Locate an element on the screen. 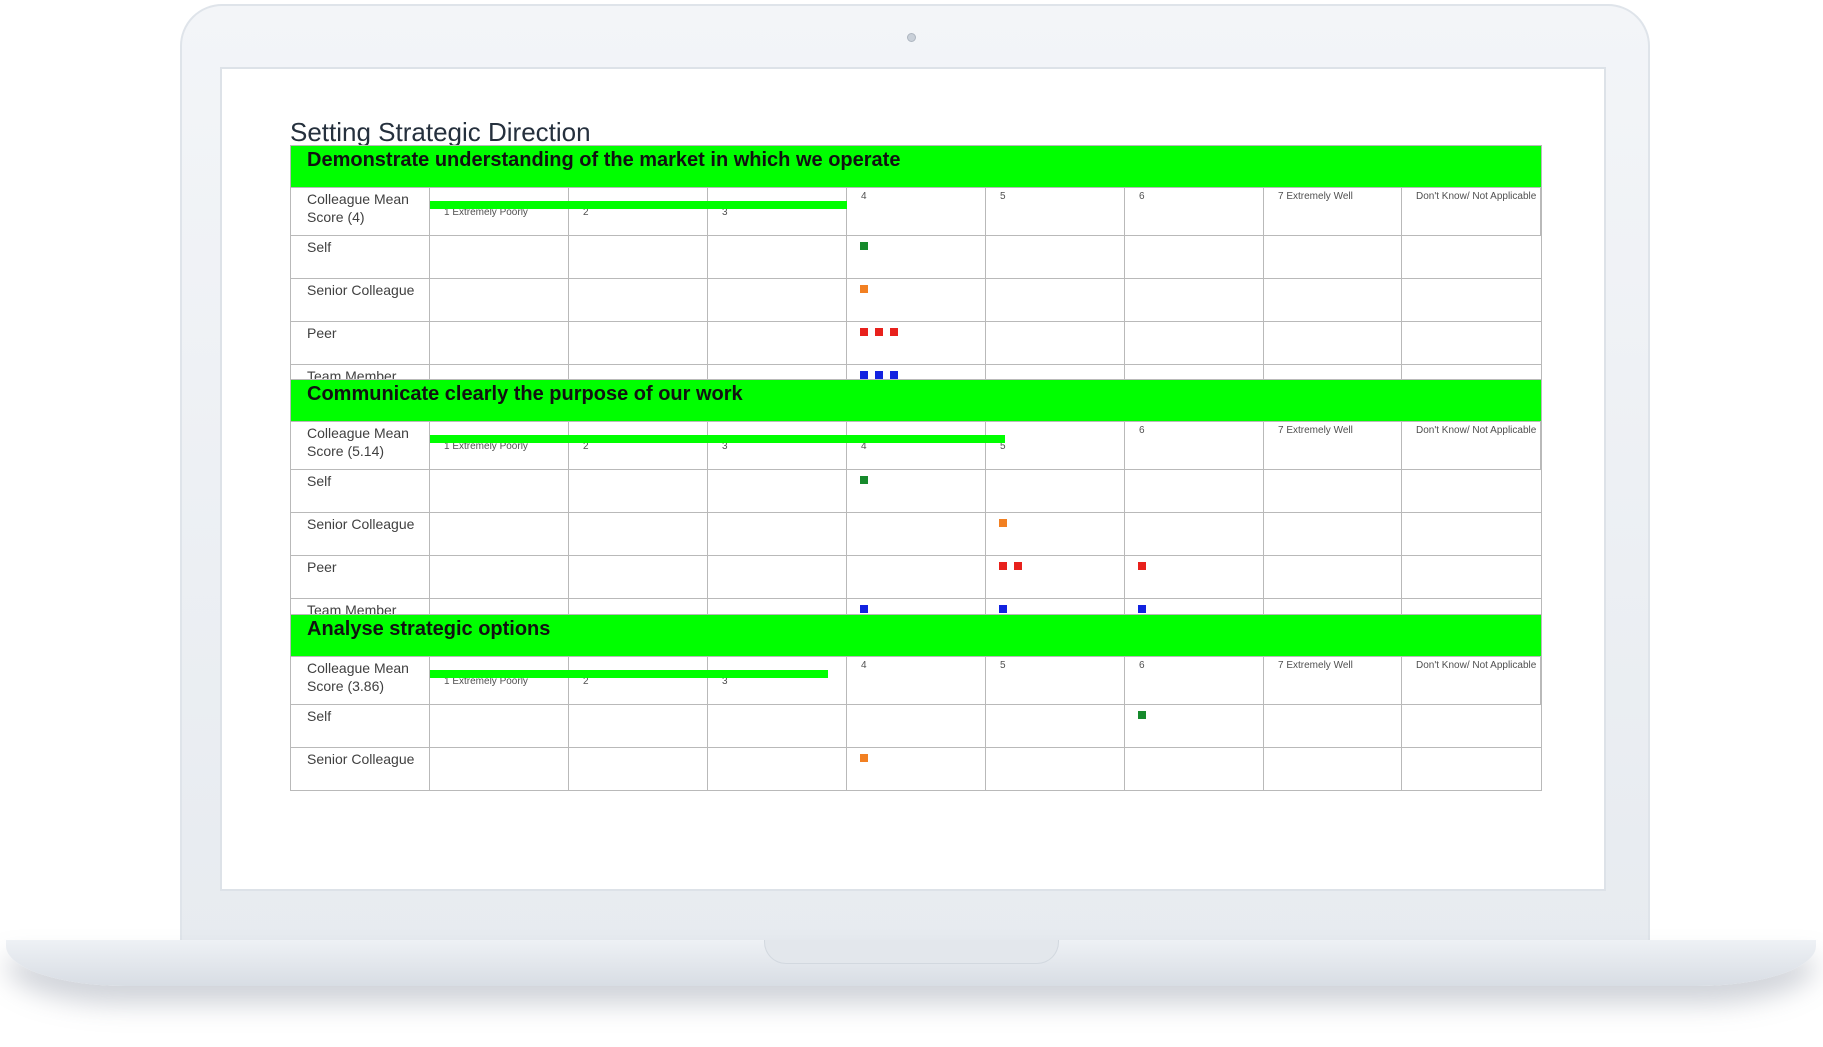 The height and width of the screenshot is (1047, 1823). respondent-label: Self is located at coordinates (360, 726).